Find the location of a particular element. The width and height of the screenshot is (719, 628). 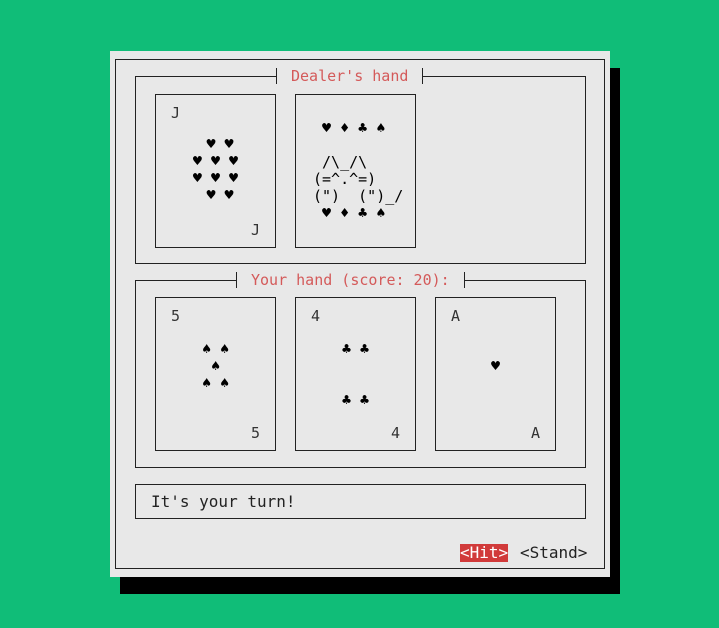

card-pips-spades: ♠ ♠ ♠ ♠ ♠ is located at coordinates (215, 366).